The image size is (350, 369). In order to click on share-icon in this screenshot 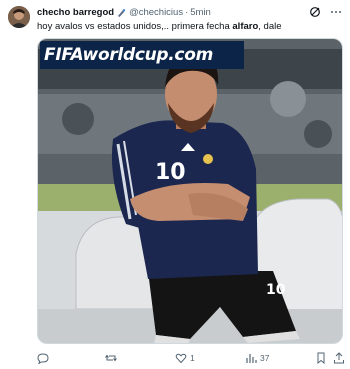, I will do `click(339, 358)`.